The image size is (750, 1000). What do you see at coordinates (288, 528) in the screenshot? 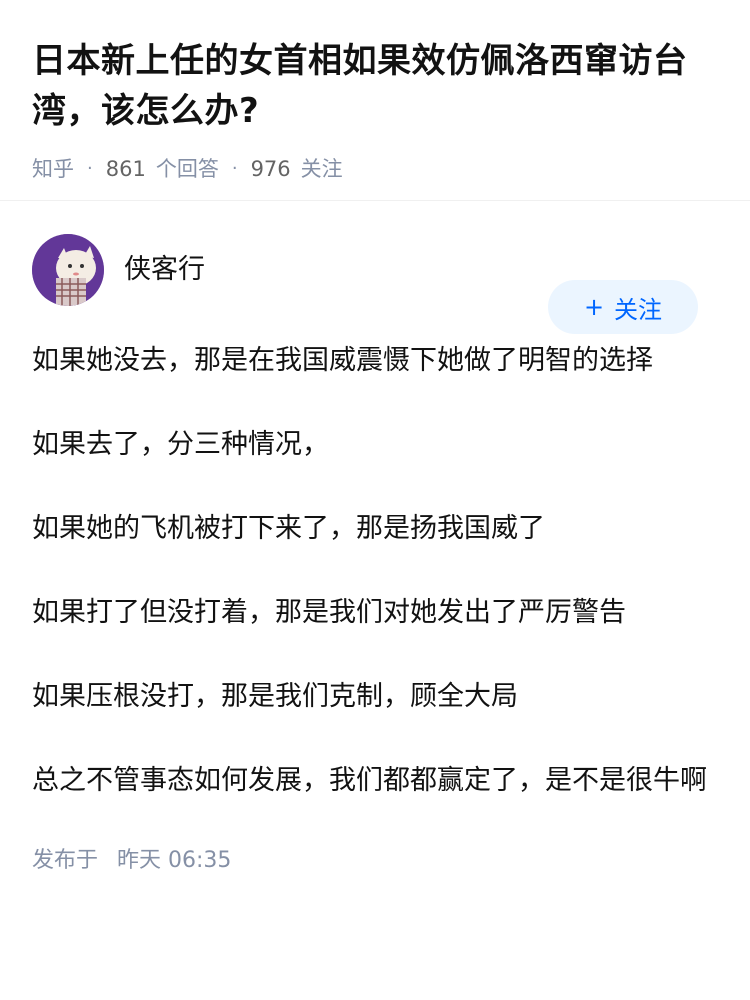
I see `answer-paragraph: 如果她的飞机被打下来了，那是扬我国威了` at bounding box center [288, 528].